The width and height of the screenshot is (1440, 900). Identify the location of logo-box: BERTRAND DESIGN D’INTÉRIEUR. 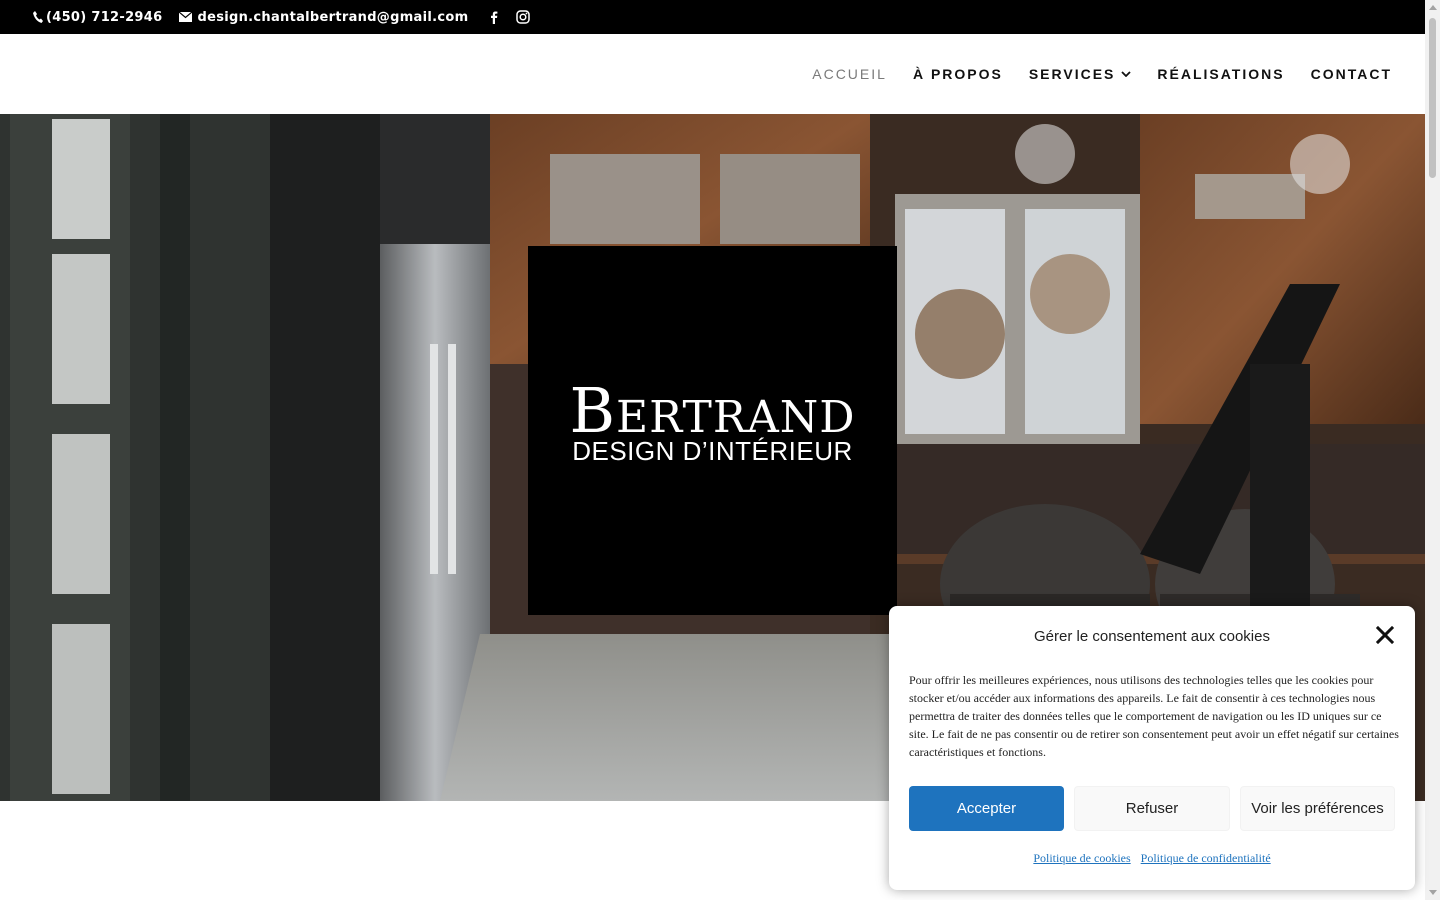
(712, 430).